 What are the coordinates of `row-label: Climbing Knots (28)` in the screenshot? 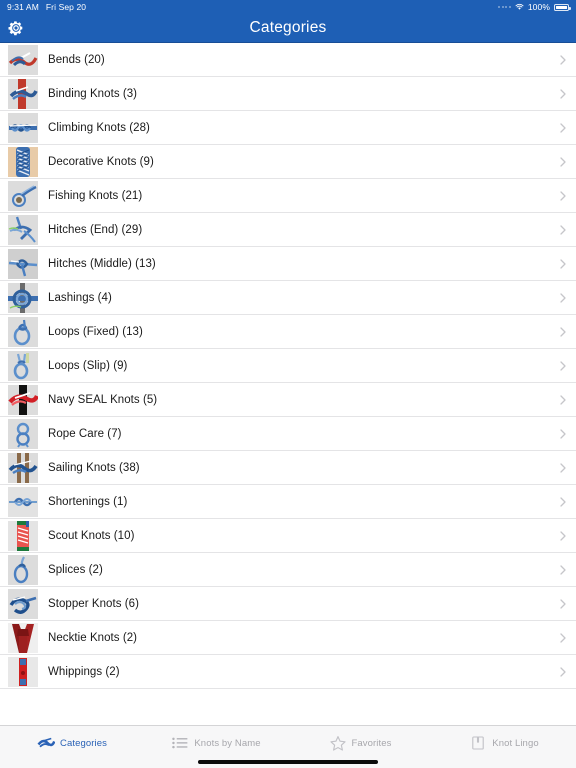 It's located at (99, 127).